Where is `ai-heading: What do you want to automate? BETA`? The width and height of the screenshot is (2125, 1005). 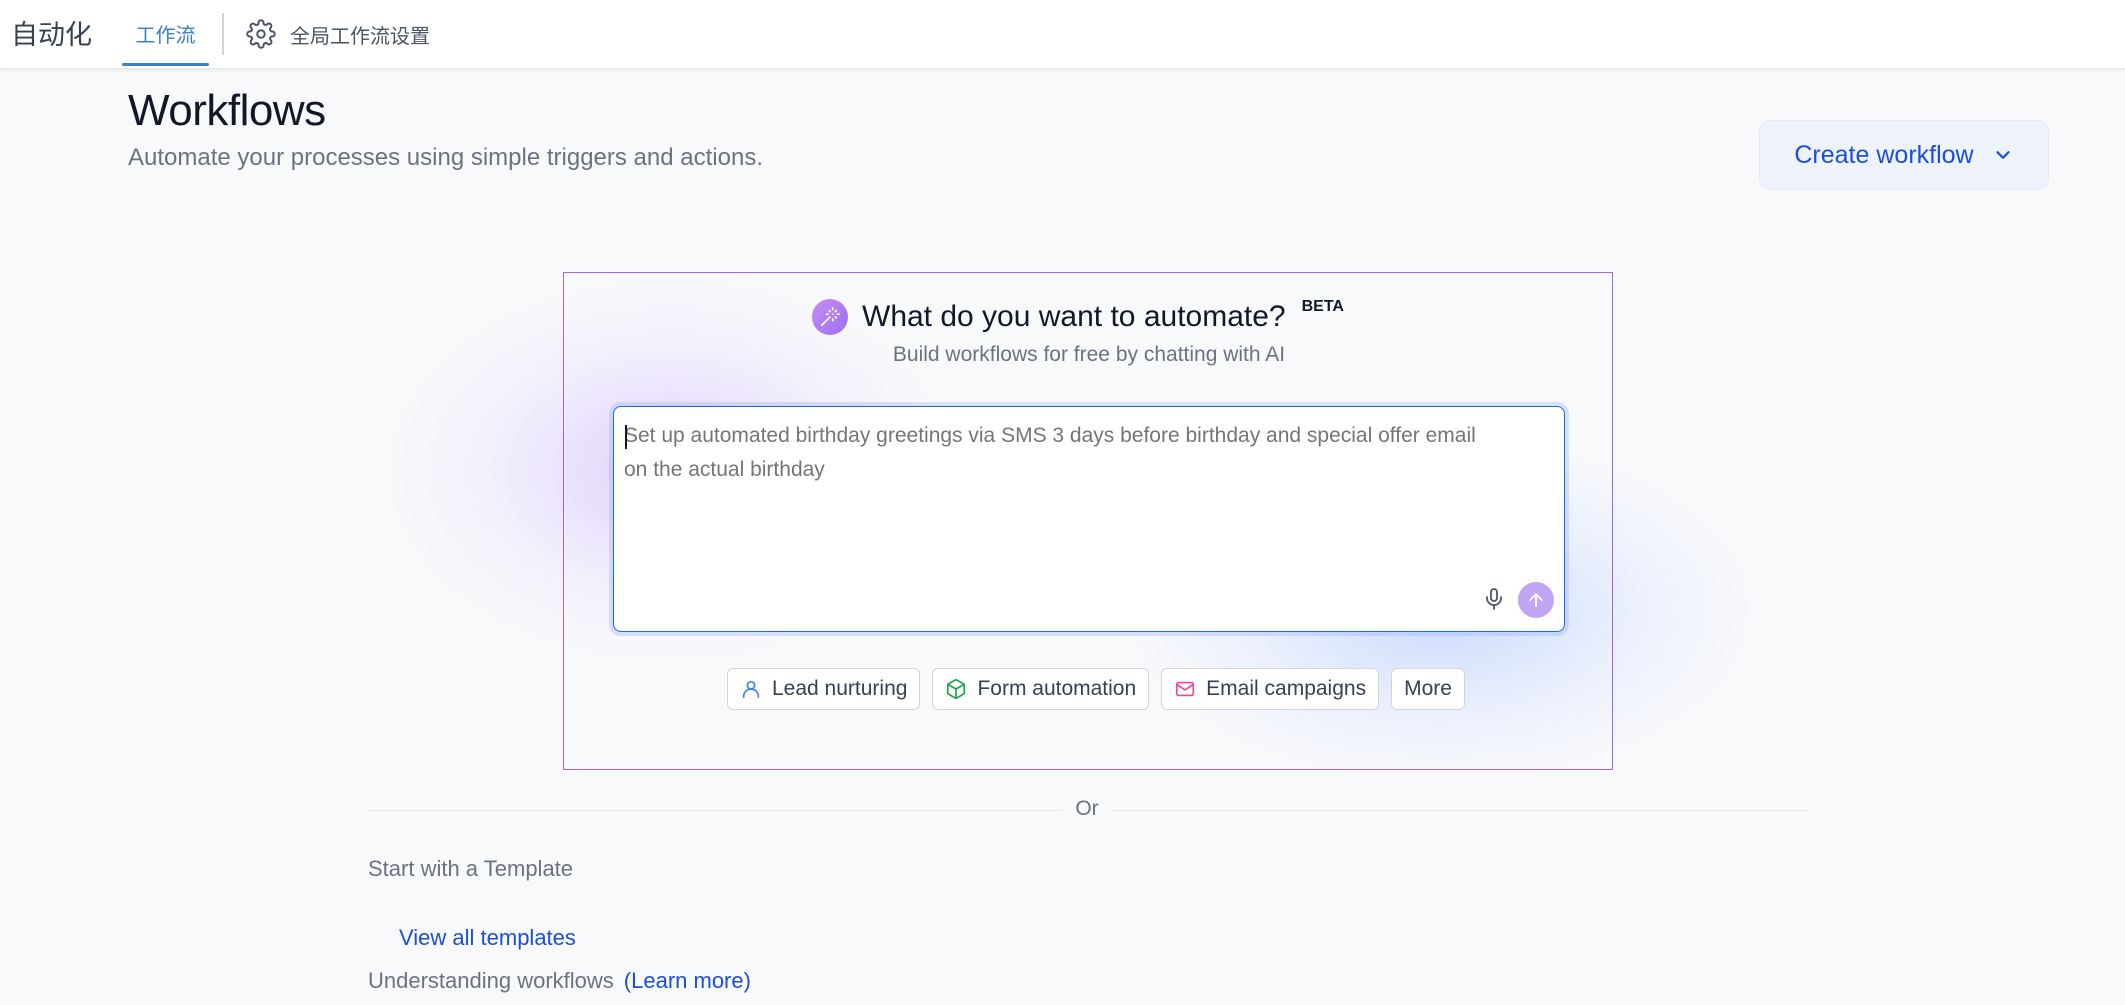
ai-heading: What do you want to automate? BETA is located at coordinates (1078, 317).